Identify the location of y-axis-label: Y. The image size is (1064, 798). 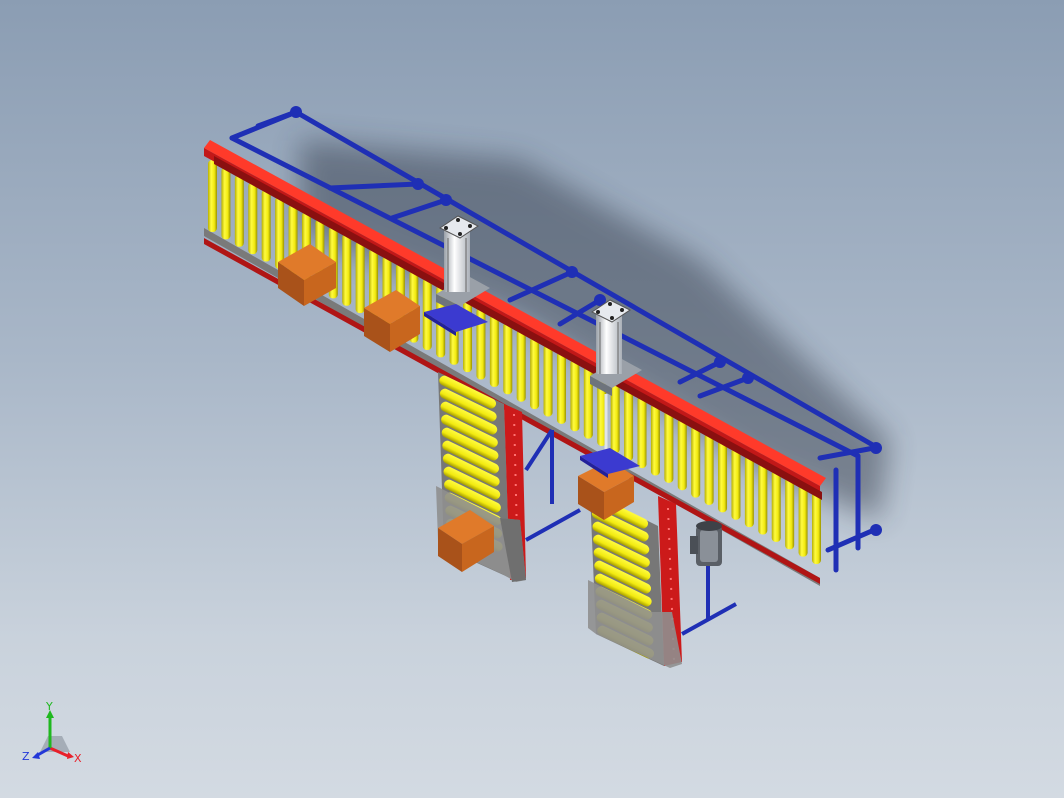
(49, 706).